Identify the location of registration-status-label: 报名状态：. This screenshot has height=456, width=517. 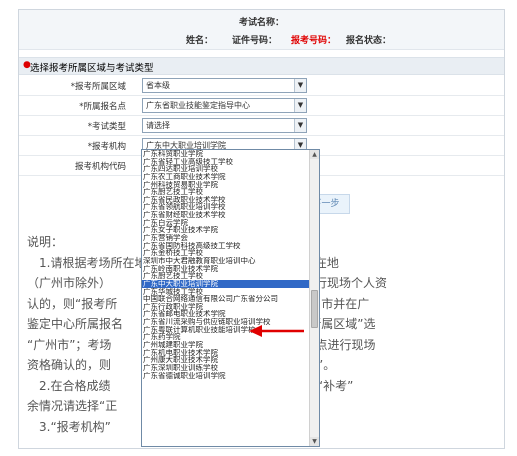
(369, 41).